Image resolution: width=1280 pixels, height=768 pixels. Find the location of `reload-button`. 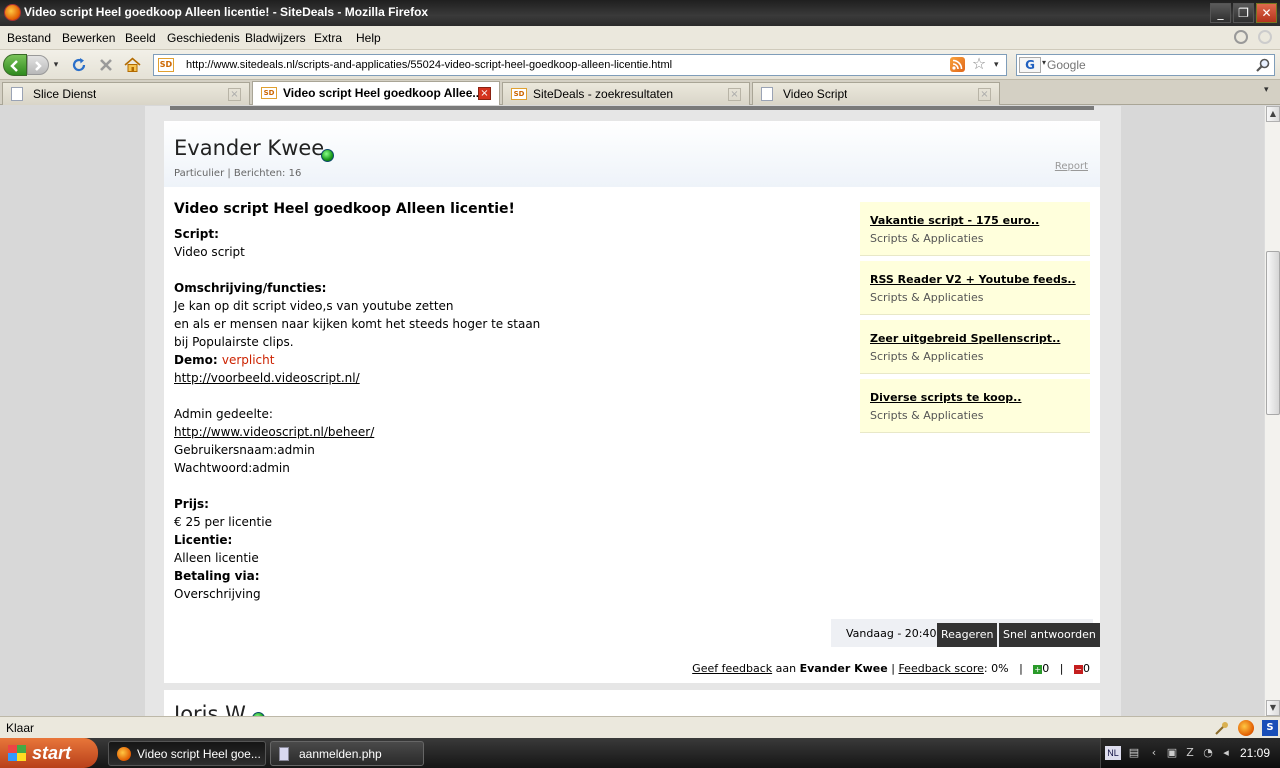

reload-button is located at coordinates (79, 65).